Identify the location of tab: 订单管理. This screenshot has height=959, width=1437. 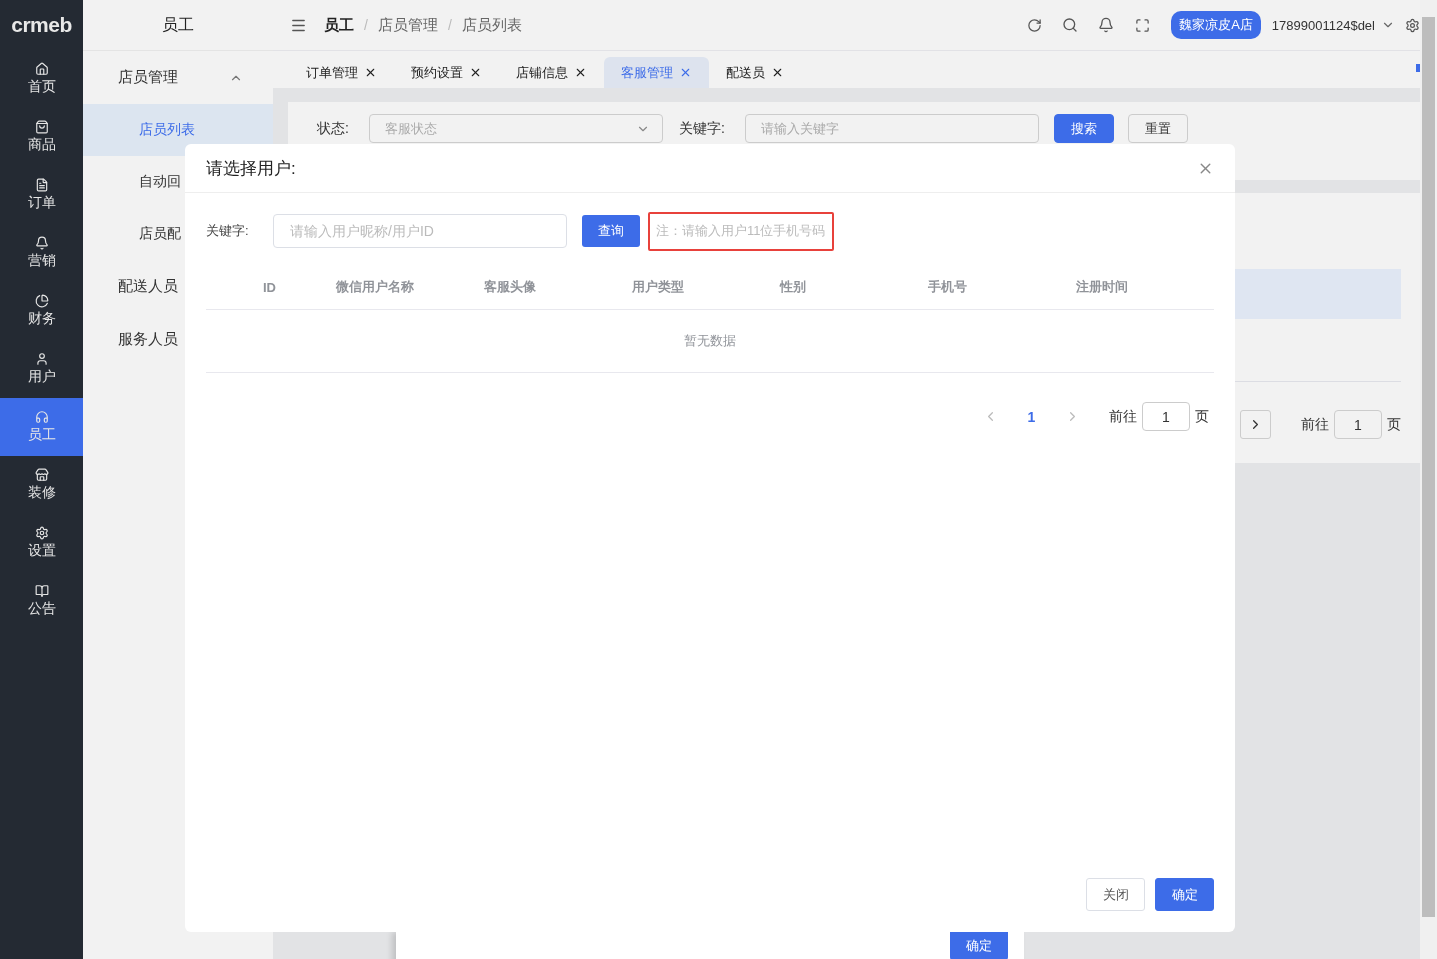
(341, 72).